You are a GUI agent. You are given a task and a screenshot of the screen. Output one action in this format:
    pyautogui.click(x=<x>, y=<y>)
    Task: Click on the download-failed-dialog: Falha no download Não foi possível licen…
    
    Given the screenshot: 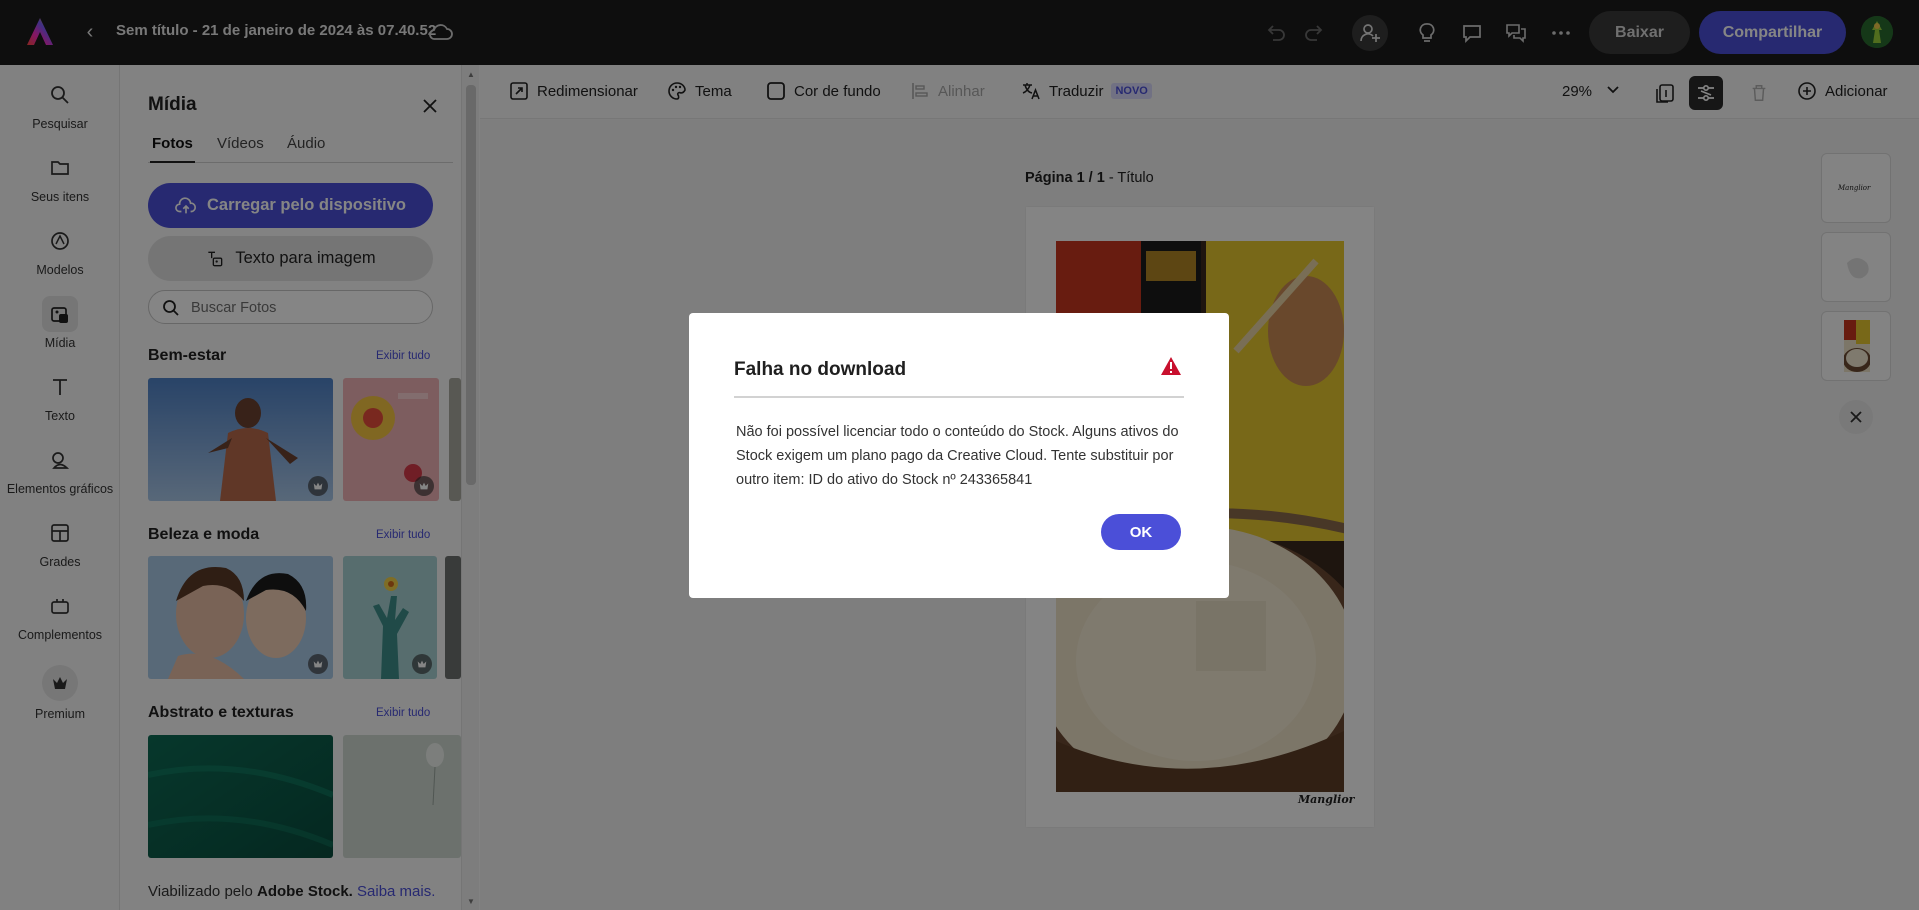 What is the action you would take?
    pyautogui.click(x=959, y=455)
    